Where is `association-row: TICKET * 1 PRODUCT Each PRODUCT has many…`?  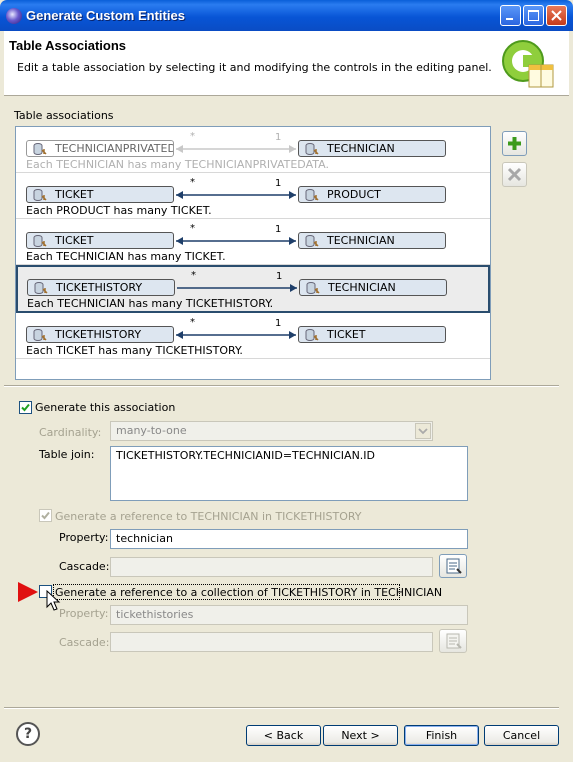
association-row: TICKET * 1 PRODUCT Each PRODUCT has many… is located at coordinates (253, 196).